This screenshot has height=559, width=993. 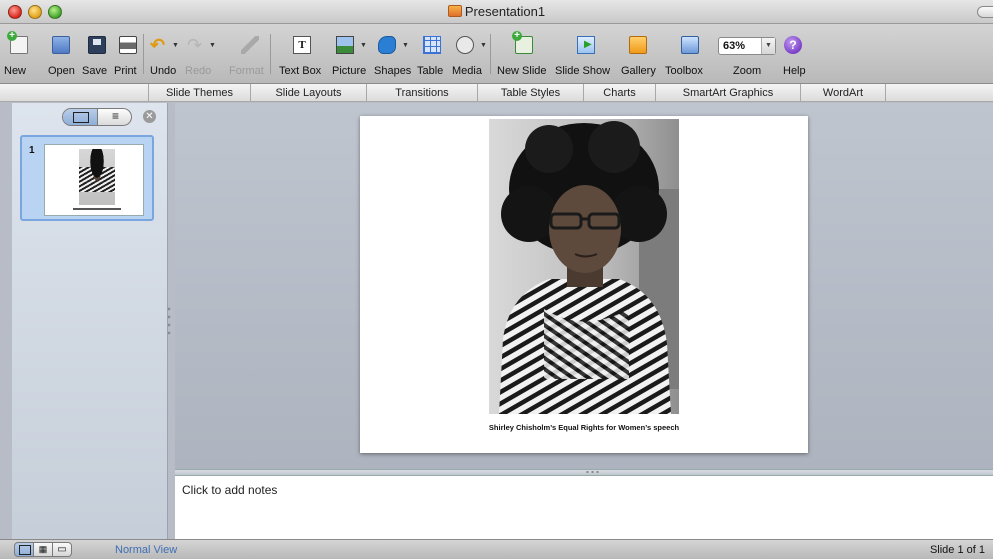 I want to click on tab-table-styles: Table Styles, so click(x=530, y=93).